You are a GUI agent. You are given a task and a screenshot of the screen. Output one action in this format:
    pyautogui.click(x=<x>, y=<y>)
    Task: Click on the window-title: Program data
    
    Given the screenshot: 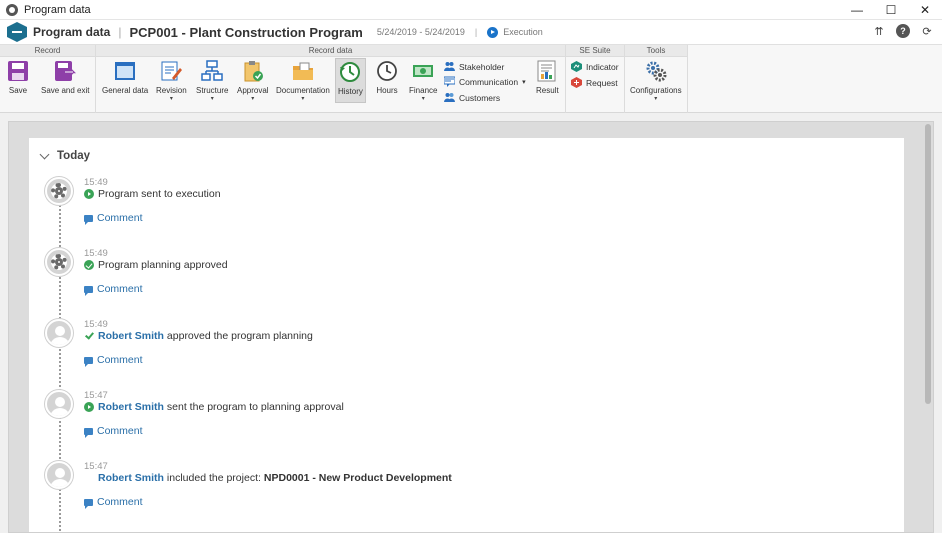 What is the action you would take?
    pyautogui.click(x=57, y=9)
    